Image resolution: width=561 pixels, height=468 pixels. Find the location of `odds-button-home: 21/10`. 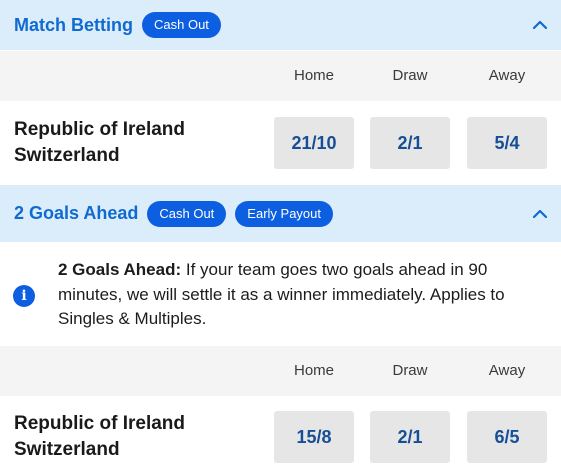

odds-button-home: 21/10 is located at coordinates (314, 143).